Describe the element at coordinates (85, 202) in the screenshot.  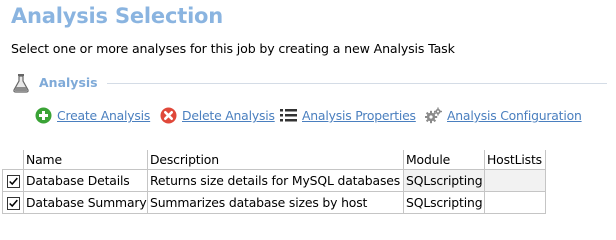
I see `cell-name: Database Summary` at that location.